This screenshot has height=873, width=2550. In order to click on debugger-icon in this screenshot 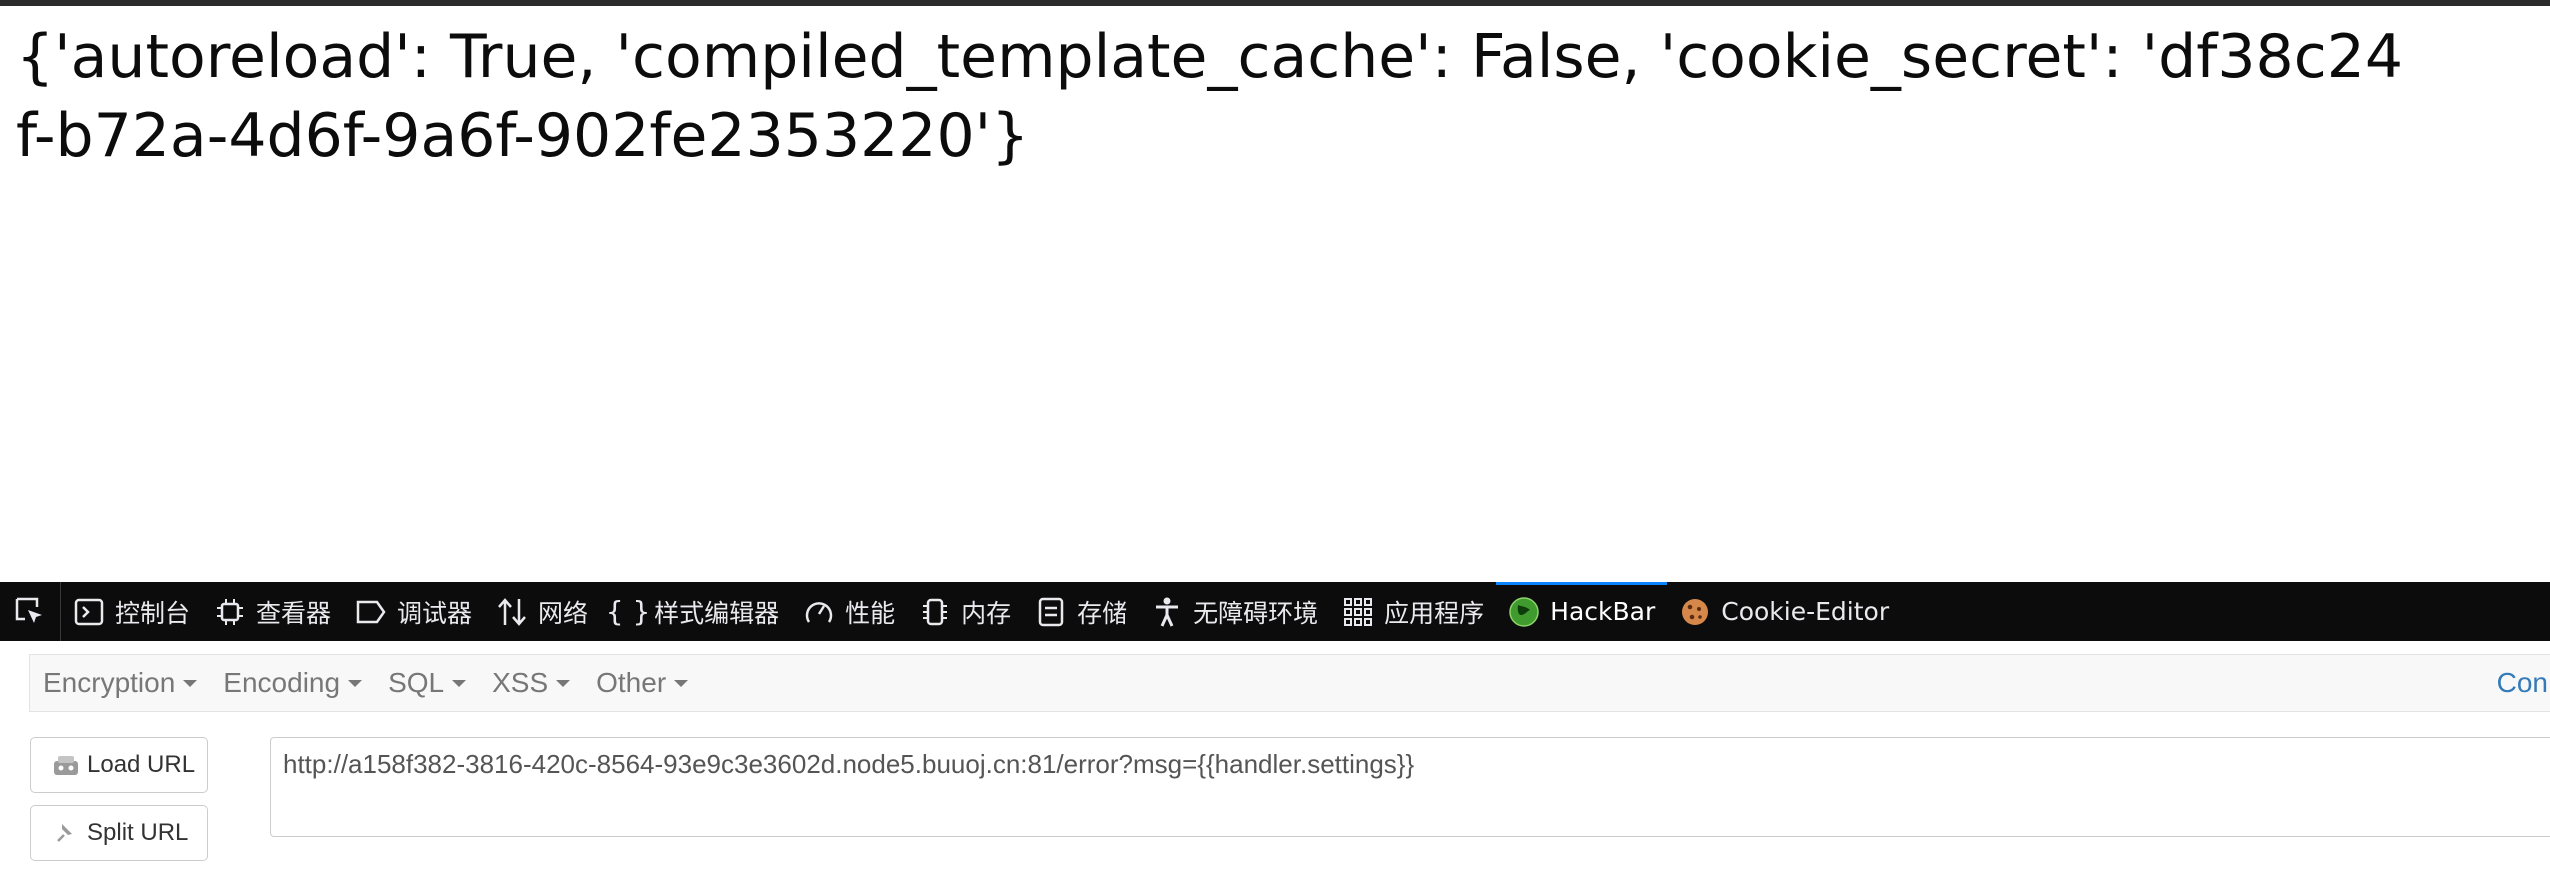, I will do `click(371, 612)`.